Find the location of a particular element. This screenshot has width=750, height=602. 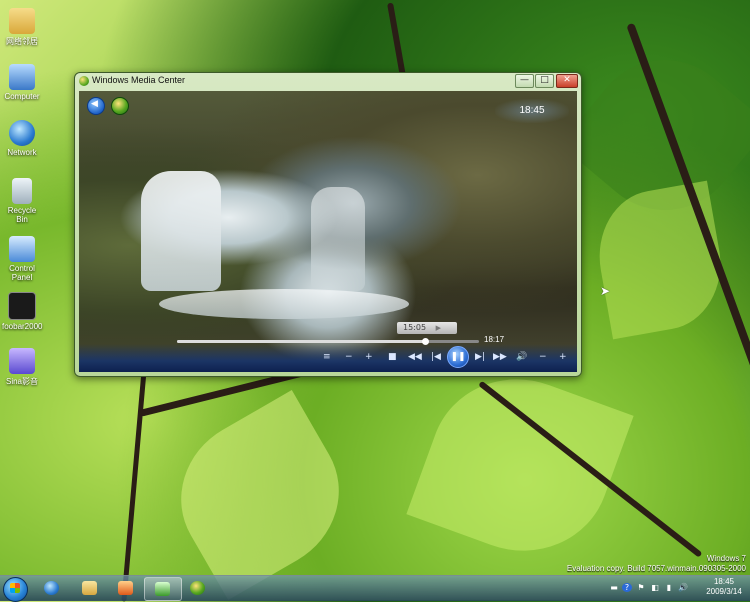

explorer-folder-icon is located at coordinates (89, 588).